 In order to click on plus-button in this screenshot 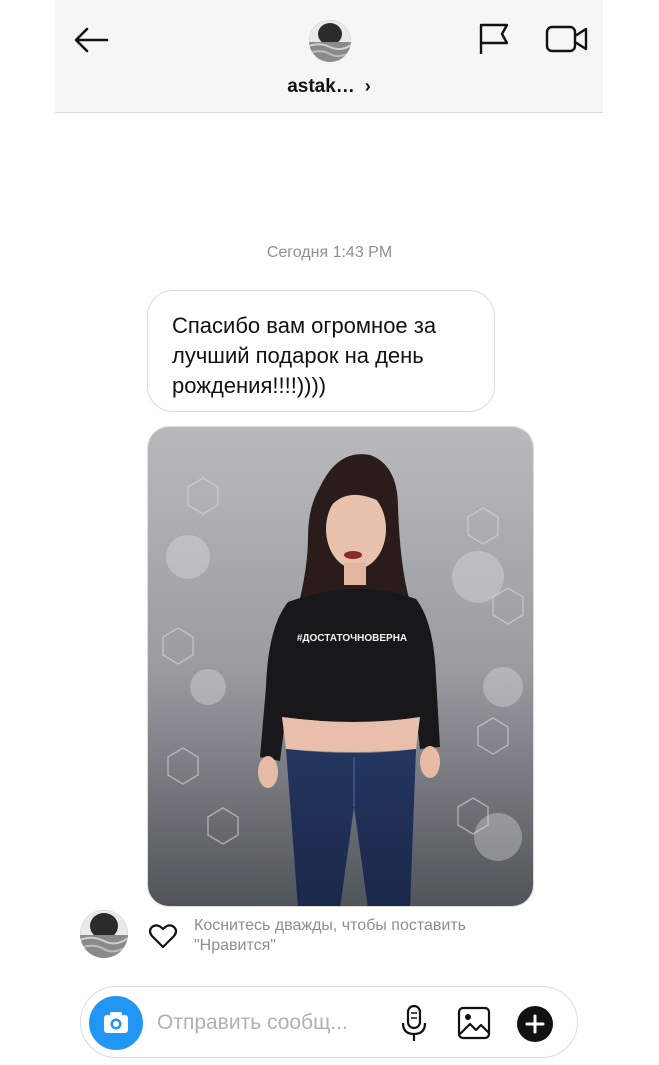, I will do `click(535, 1024)`.